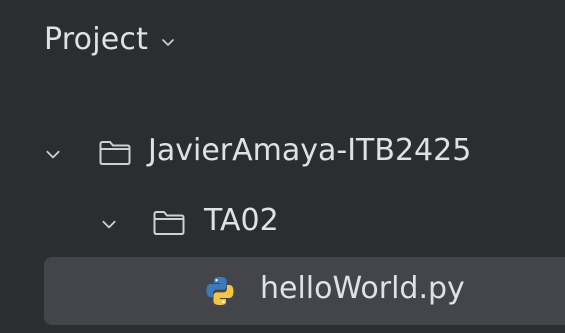  I want to click on chevron-down-icon, so click(168, 42).